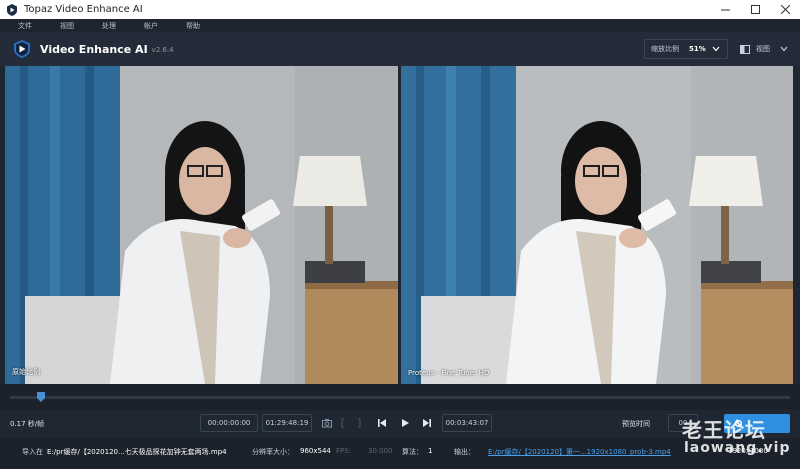 The image size is (800, 469). What do you see at coordinates (94, 49) in the screenshot?
I see `app-brand-name: Video Enhance AI` at bounding box center [94, 49].